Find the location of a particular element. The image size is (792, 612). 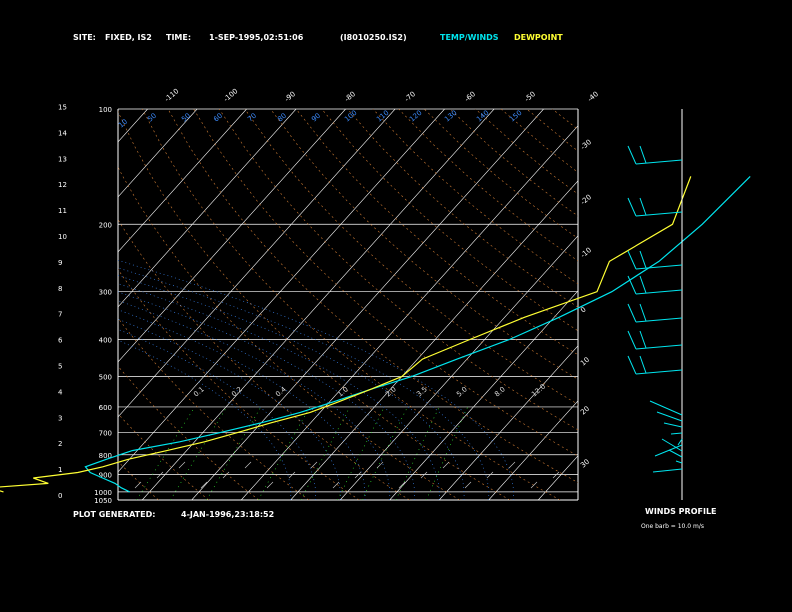

height-km-label: 7 is located at coordinates (60, 315).